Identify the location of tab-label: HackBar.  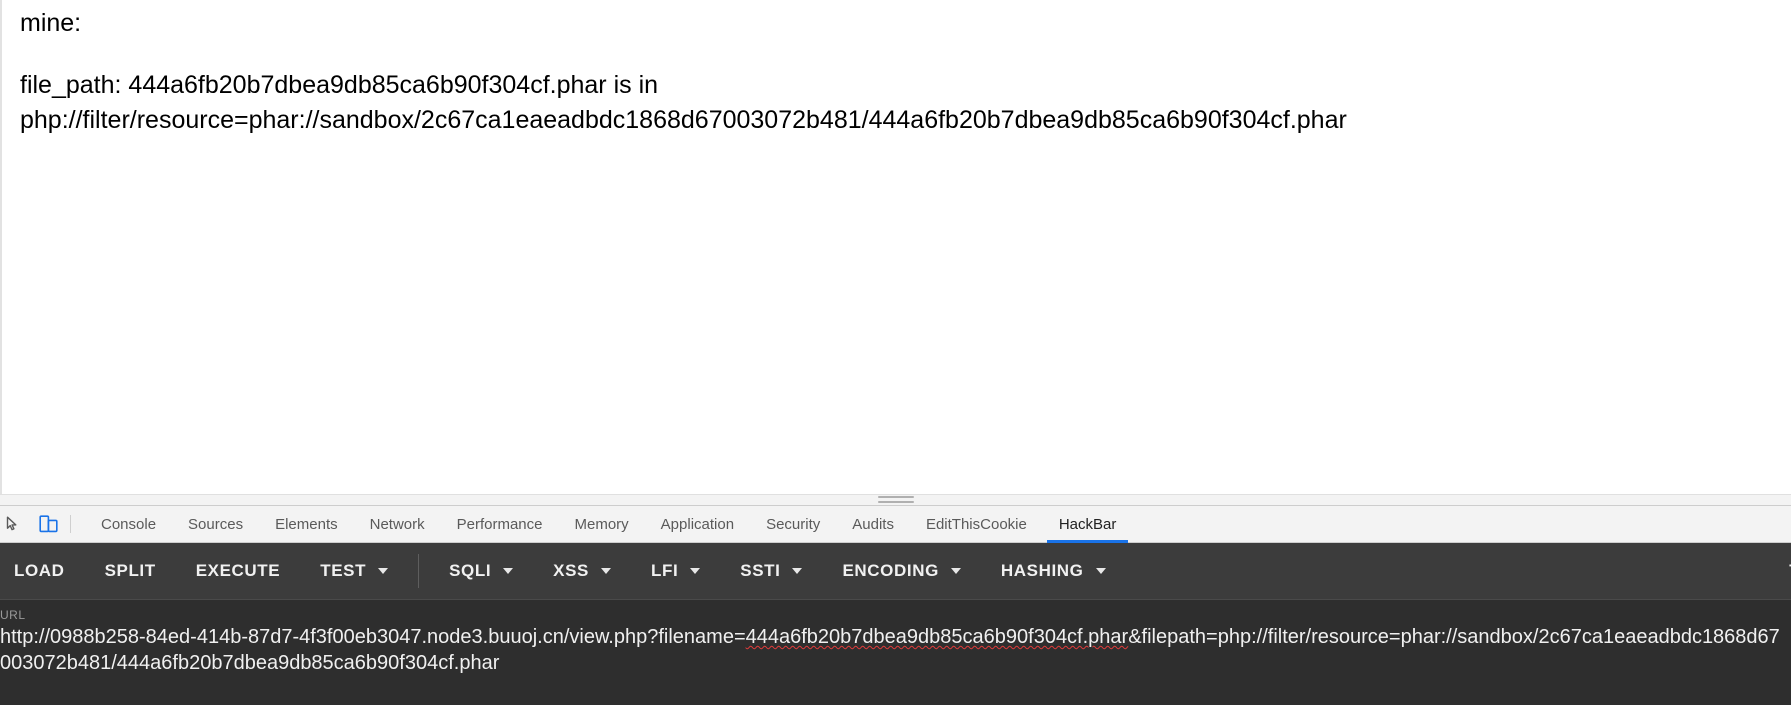
(1087, 524).